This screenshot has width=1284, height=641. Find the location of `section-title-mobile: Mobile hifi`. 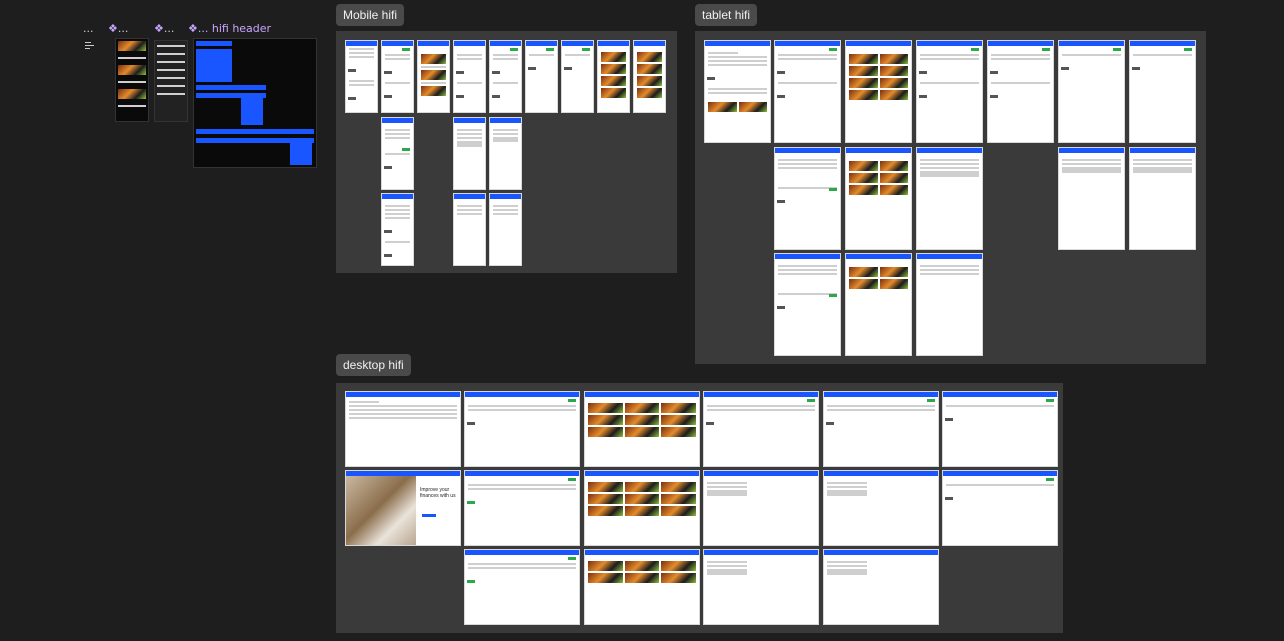

section-title-mobile: Mobile hifi is located at coordinates (370, 15).